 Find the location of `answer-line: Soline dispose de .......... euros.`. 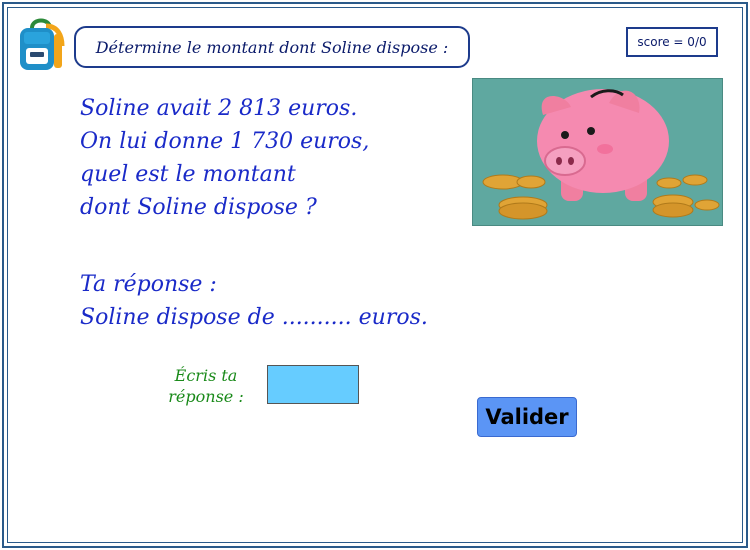

answer-line: Soline dispose de .......... euros. is located at coordinates (254, 317).